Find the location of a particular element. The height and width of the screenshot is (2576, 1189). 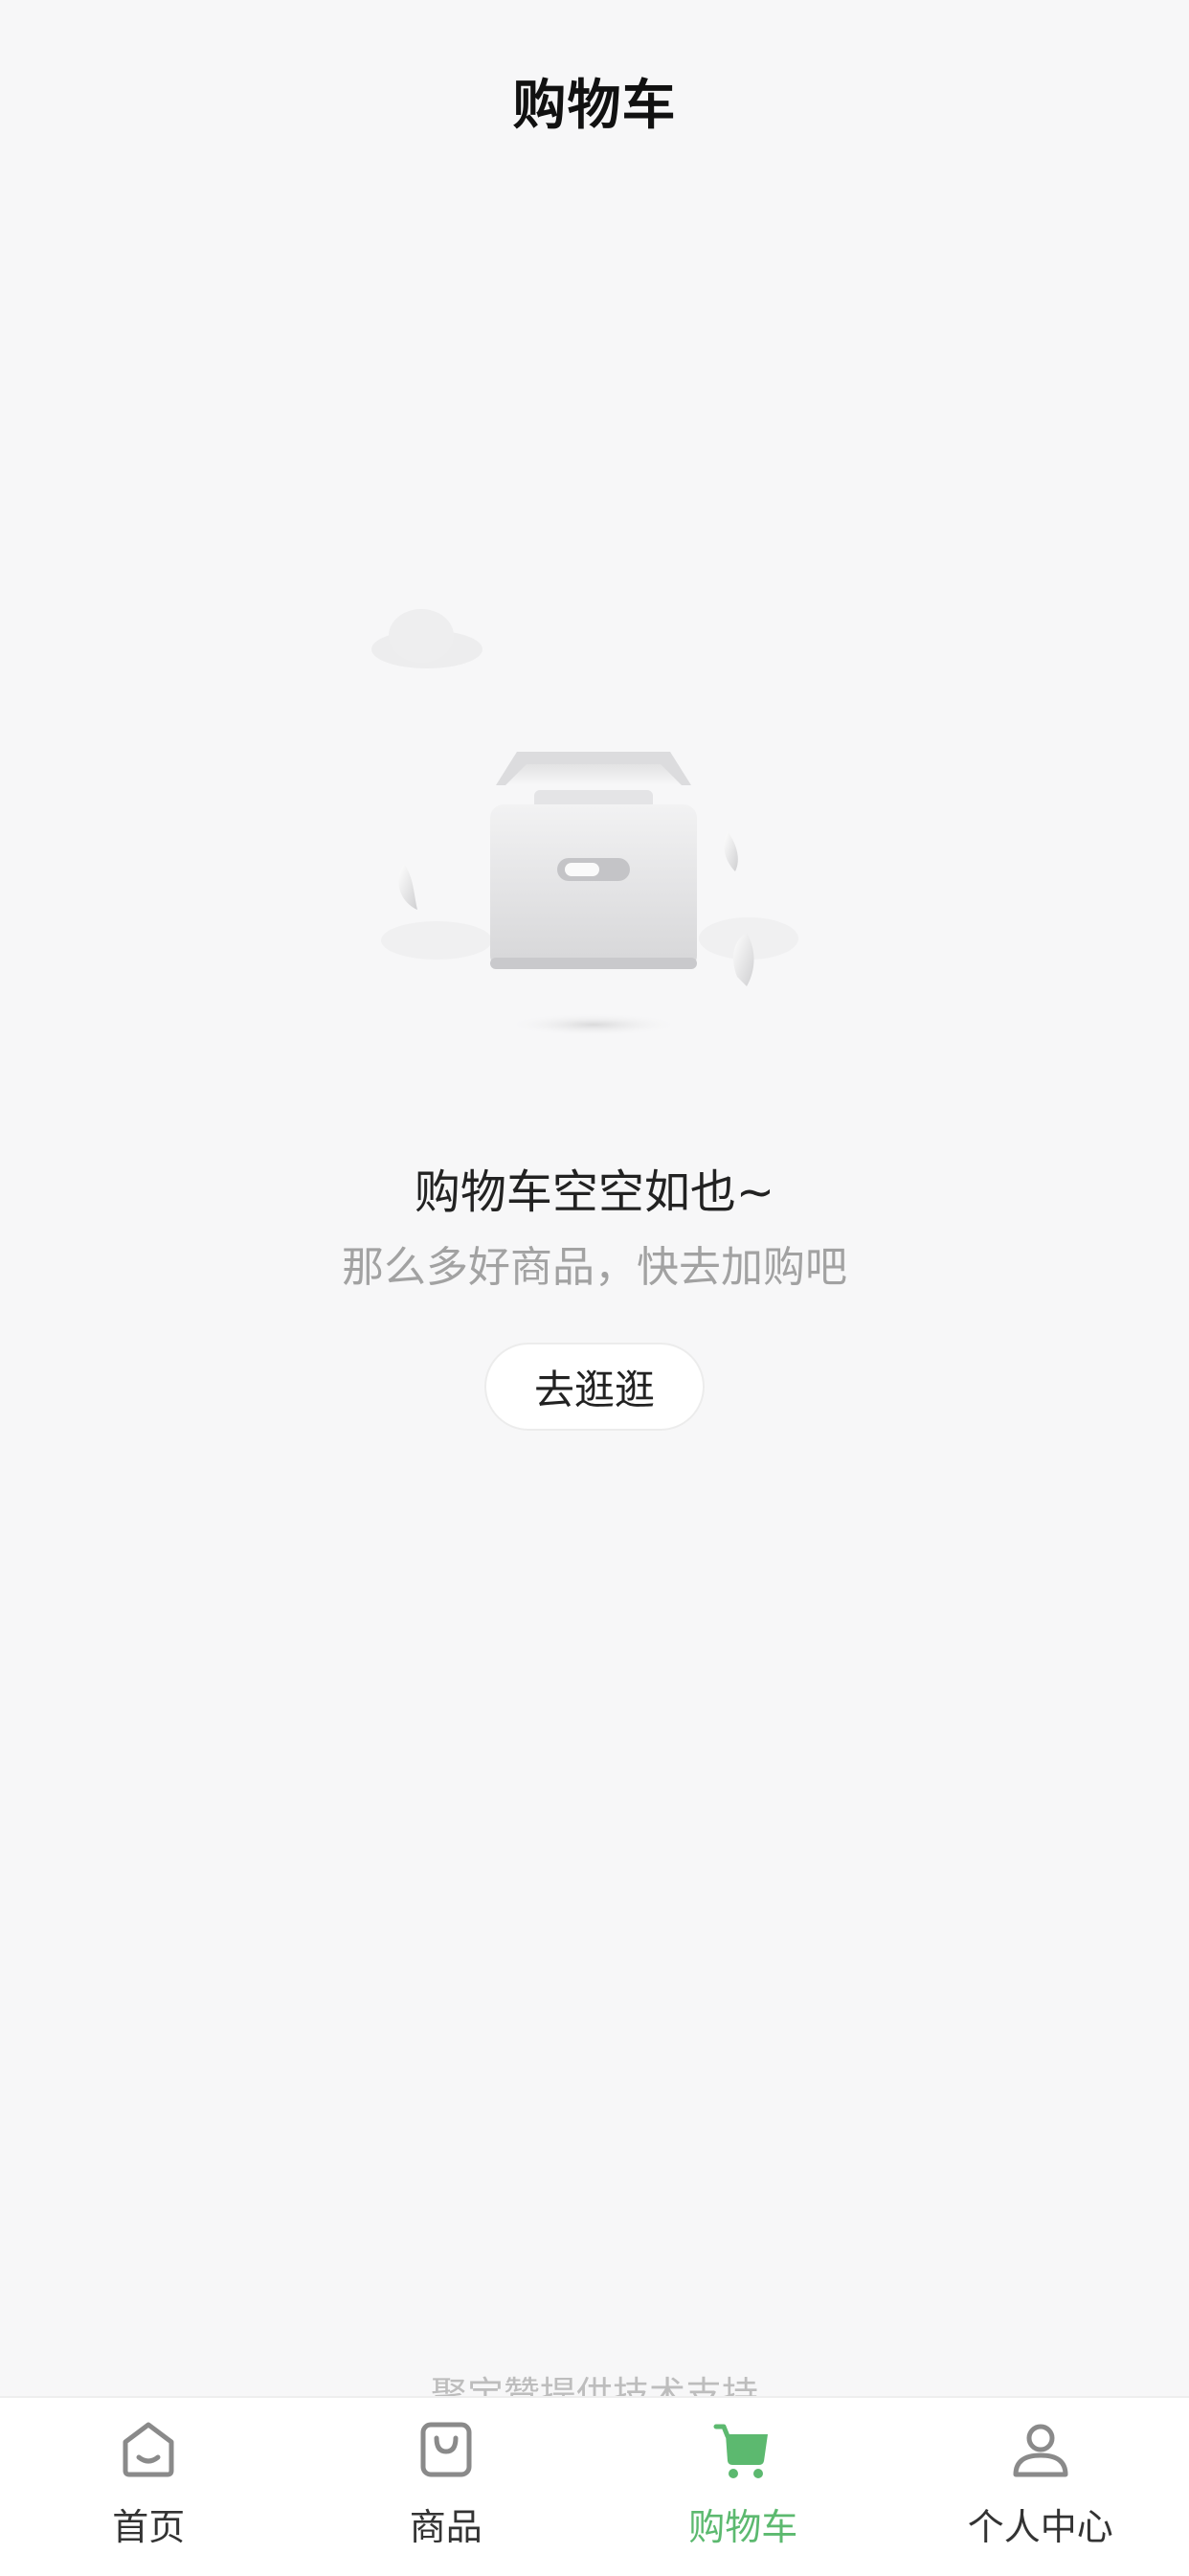

empty-box-illustration is located at coordinates (593, 819).